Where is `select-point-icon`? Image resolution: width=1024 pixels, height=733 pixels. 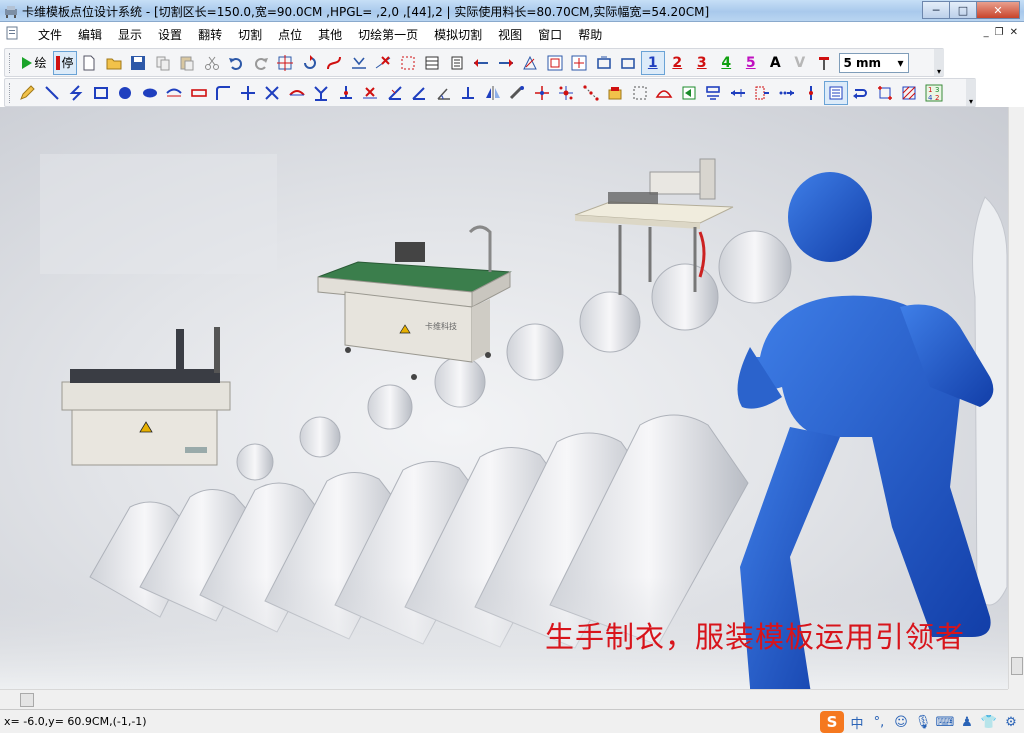
select-point-icon is located at coordinates (285, 63).